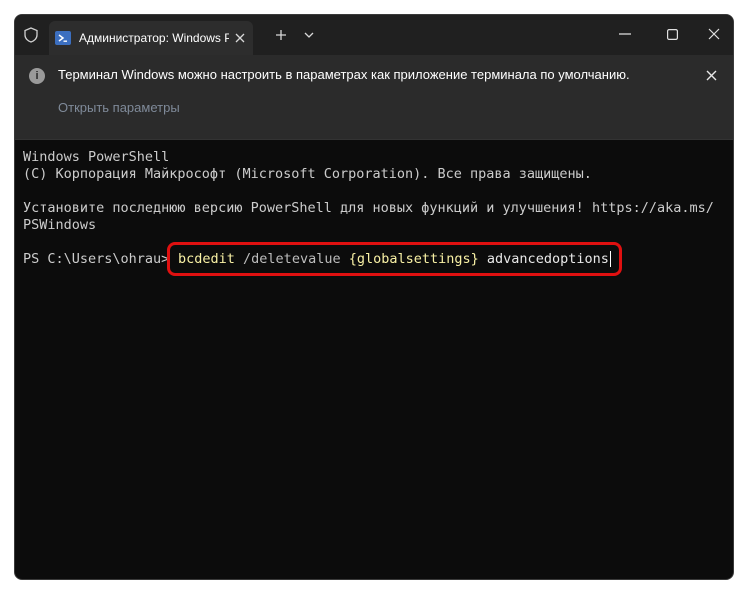  Describe the element at coordinates (625, 34) in the screenshot. I see `minimize-icon` at that location.